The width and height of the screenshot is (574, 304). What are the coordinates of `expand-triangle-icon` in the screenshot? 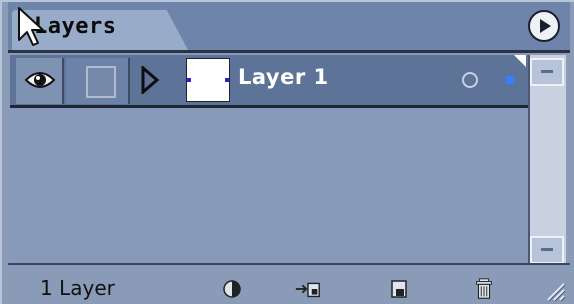 It's located at (150, 80).